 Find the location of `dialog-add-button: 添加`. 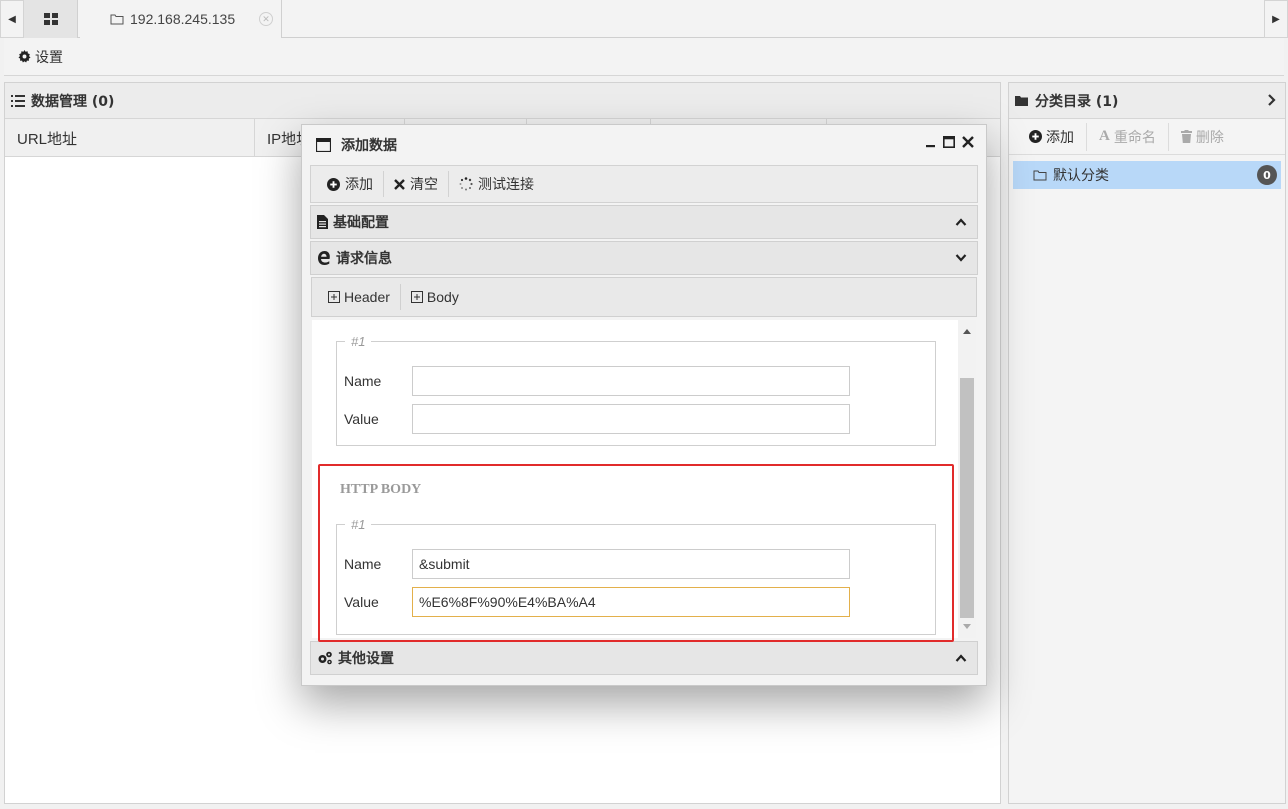

dialog-add-button: 添加 is located at coordinates (350, 184).